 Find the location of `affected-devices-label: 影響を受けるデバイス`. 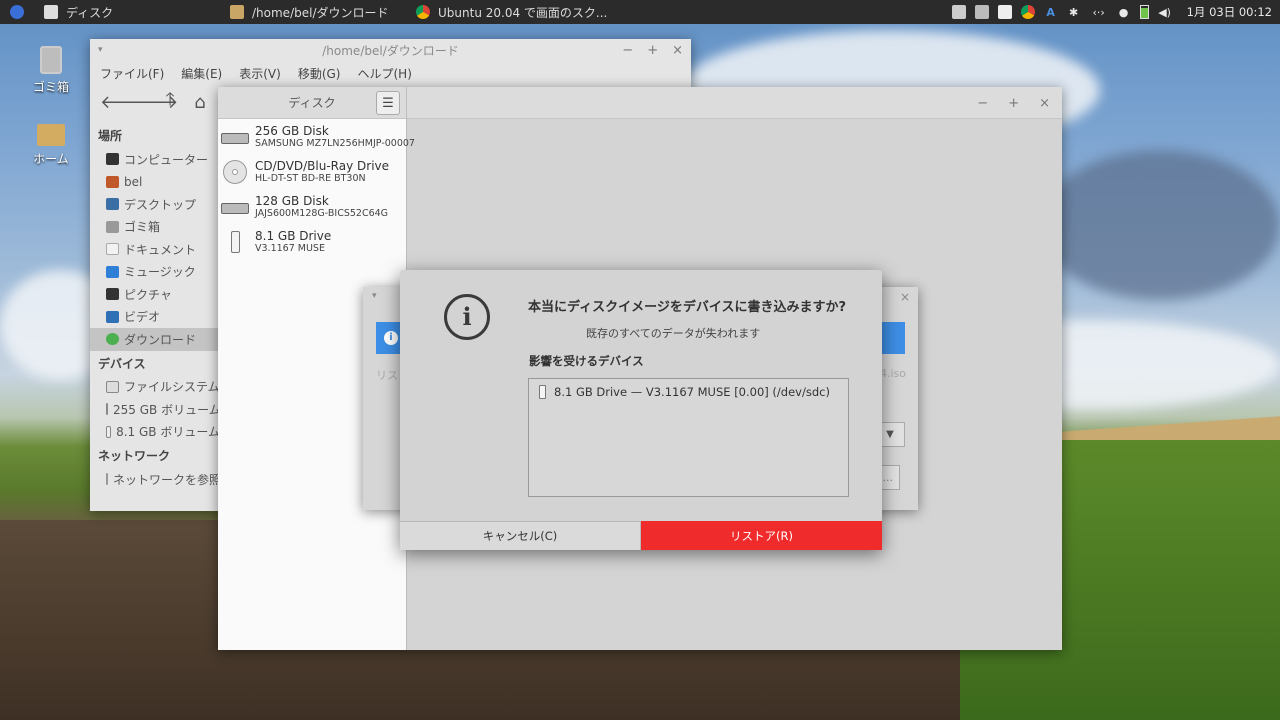

affected-devices-label: 影響を受けるデバイス is located at coordinates (586, 361).